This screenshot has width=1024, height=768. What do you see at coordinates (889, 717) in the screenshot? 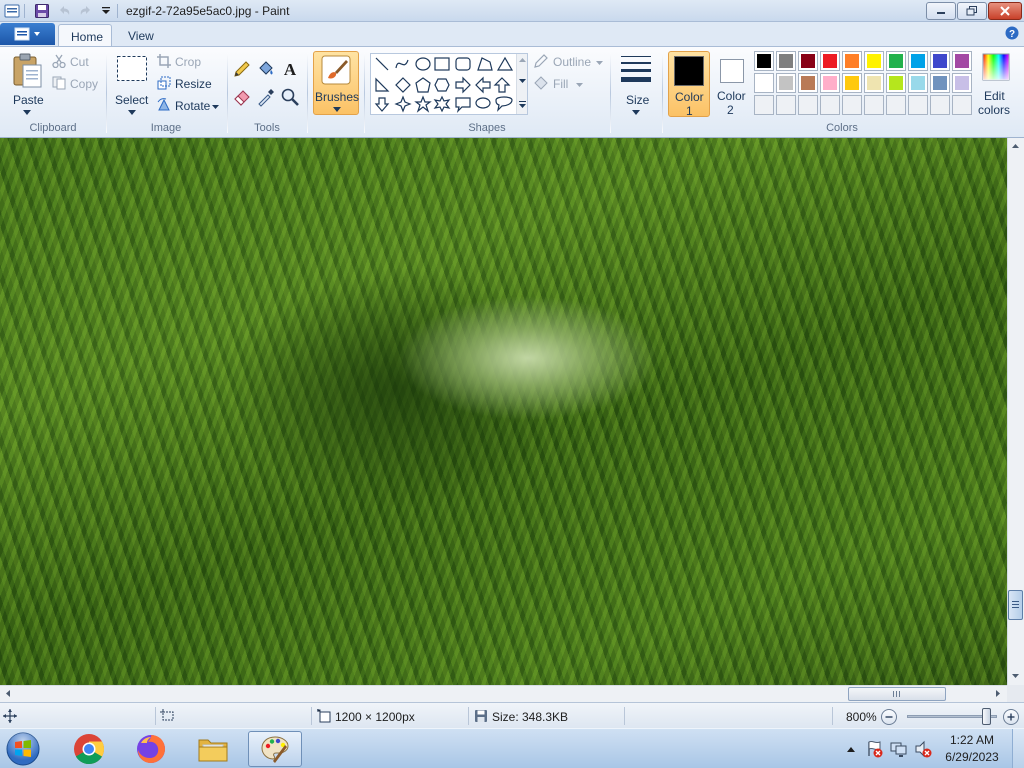
I see `zoom-out-button` at bounding box center [889, 717].